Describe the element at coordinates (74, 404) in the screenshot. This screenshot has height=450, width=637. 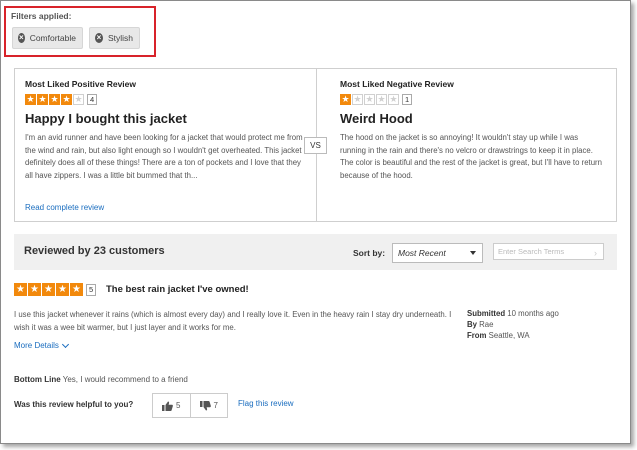
I see `helpful-question: Was this review helpful to you?` at that location.